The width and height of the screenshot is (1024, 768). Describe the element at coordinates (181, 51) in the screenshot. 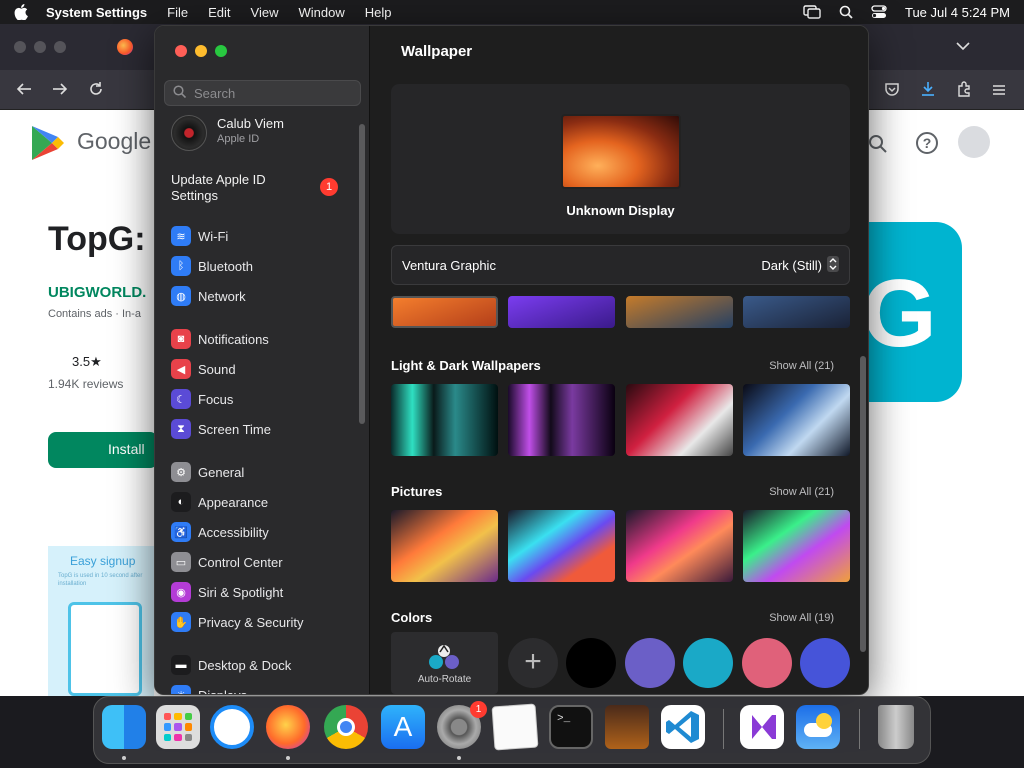

I see `close-button` at that location.